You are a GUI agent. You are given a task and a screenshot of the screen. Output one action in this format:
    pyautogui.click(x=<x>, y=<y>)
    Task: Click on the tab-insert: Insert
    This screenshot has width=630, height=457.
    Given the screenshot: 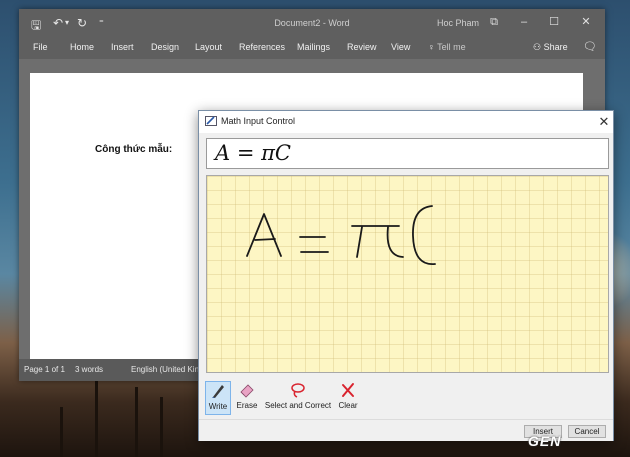 What is the action you would take?
    pyautogui.click(x=122, y=47)
    